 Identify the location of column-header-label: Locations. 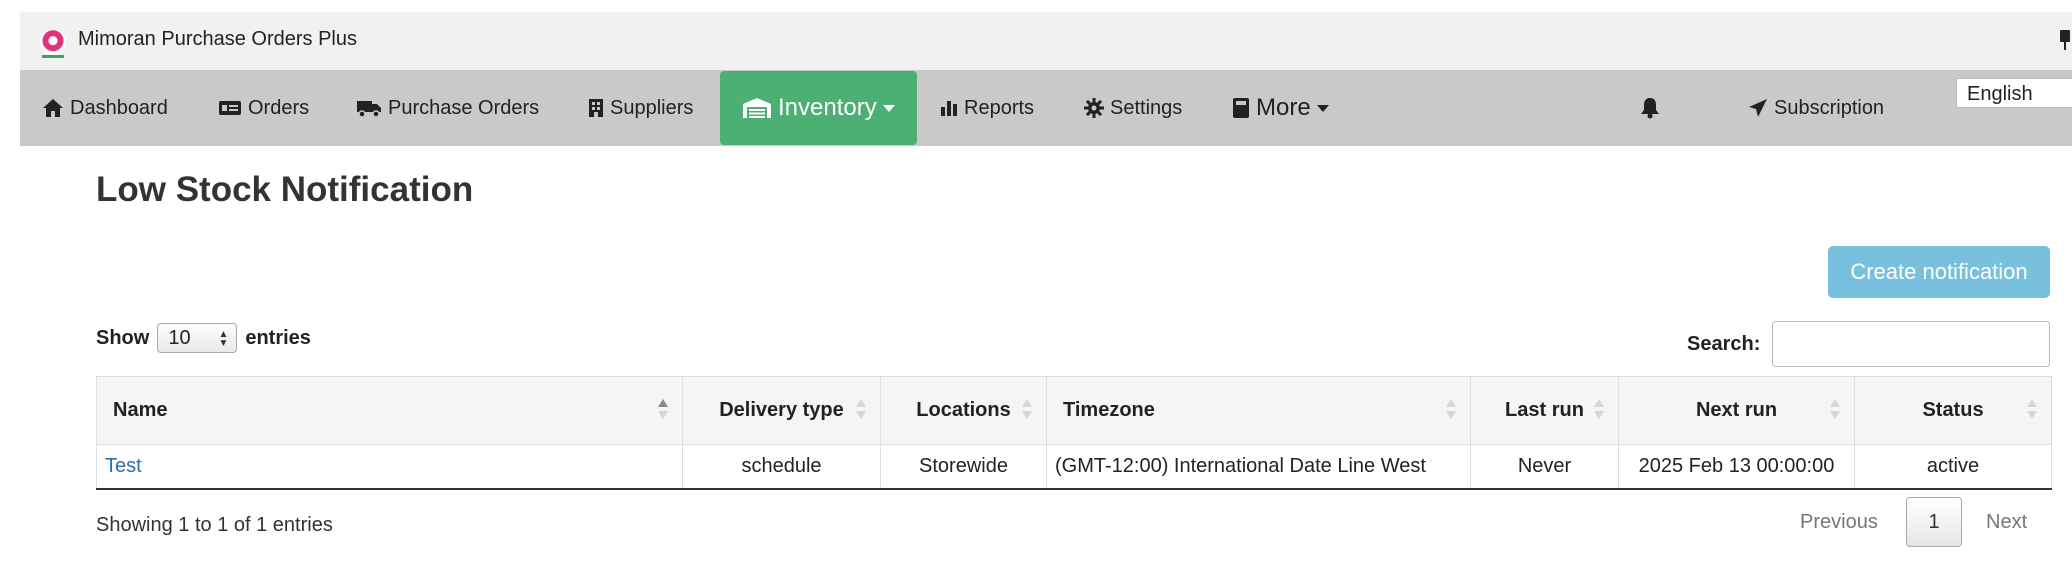
(963, 410).